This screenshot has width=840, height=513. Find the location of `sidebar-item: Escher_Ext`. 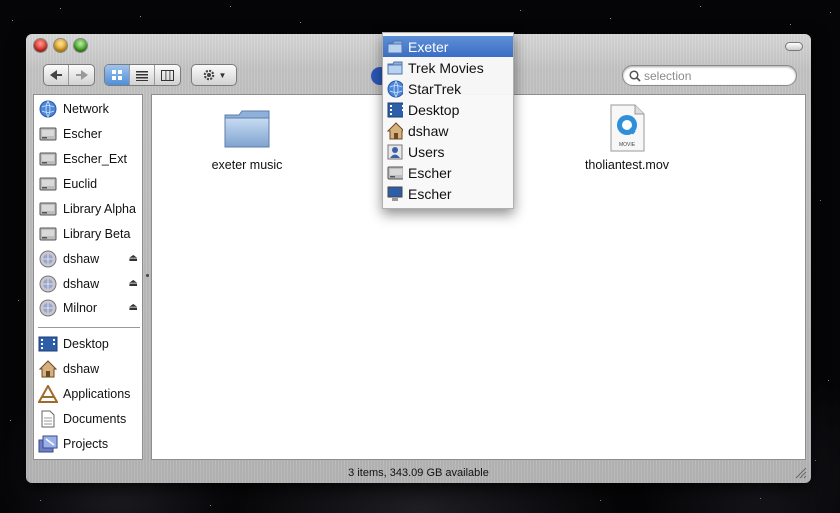

sidebar-item: Escher_Ext is located at coordinates (89, 159).